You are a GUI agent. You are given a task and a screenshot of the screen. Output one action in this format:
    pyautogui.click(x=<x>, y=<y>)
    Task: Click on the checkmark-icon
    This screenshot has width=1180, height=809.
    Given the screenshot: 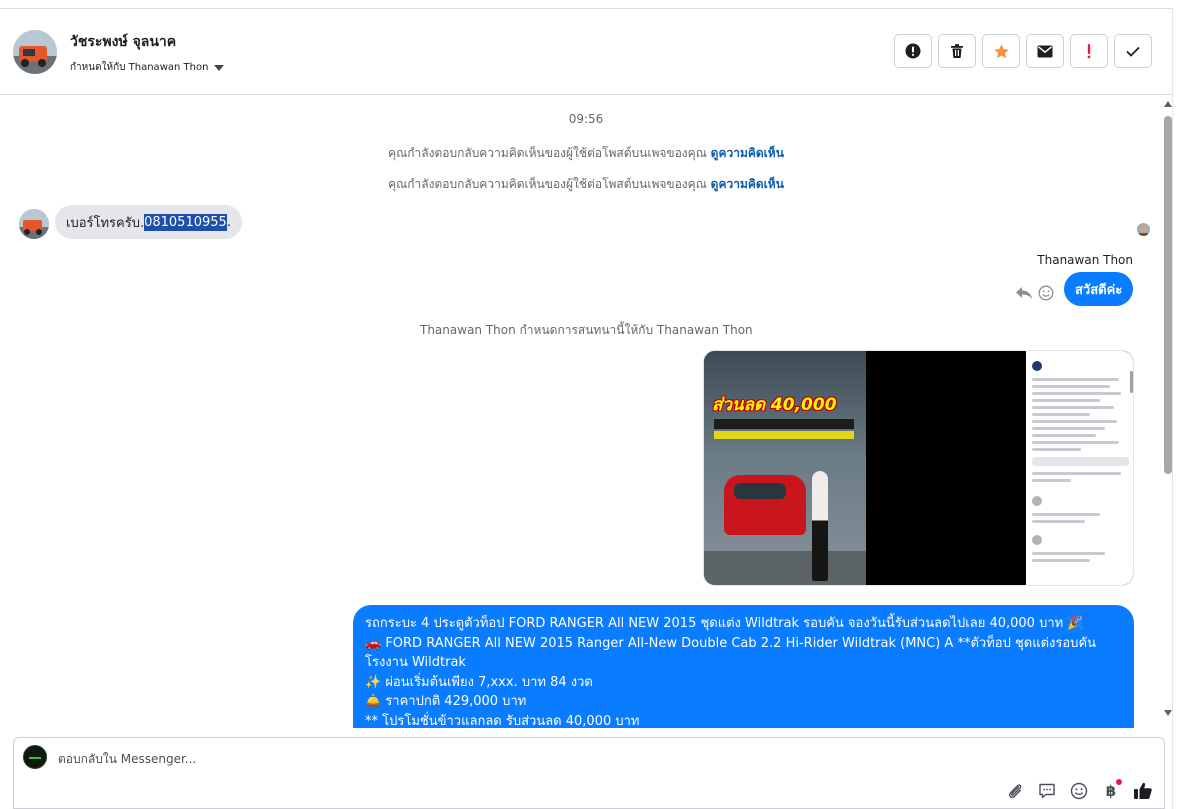 What is the action you would take?
    pyautogui.click(x=1133, y=51)
    